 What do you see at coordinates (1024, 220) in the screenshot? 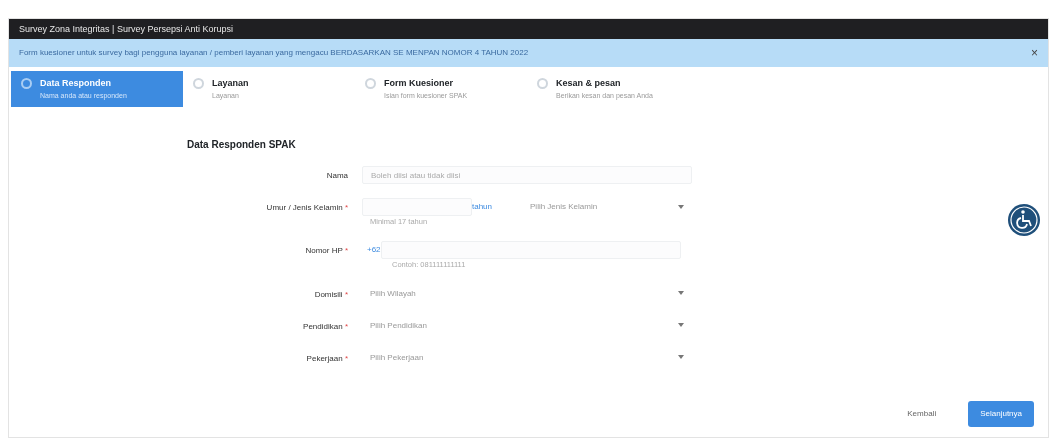
I see `accessibility-icon` at bounding box center [1024, 220].